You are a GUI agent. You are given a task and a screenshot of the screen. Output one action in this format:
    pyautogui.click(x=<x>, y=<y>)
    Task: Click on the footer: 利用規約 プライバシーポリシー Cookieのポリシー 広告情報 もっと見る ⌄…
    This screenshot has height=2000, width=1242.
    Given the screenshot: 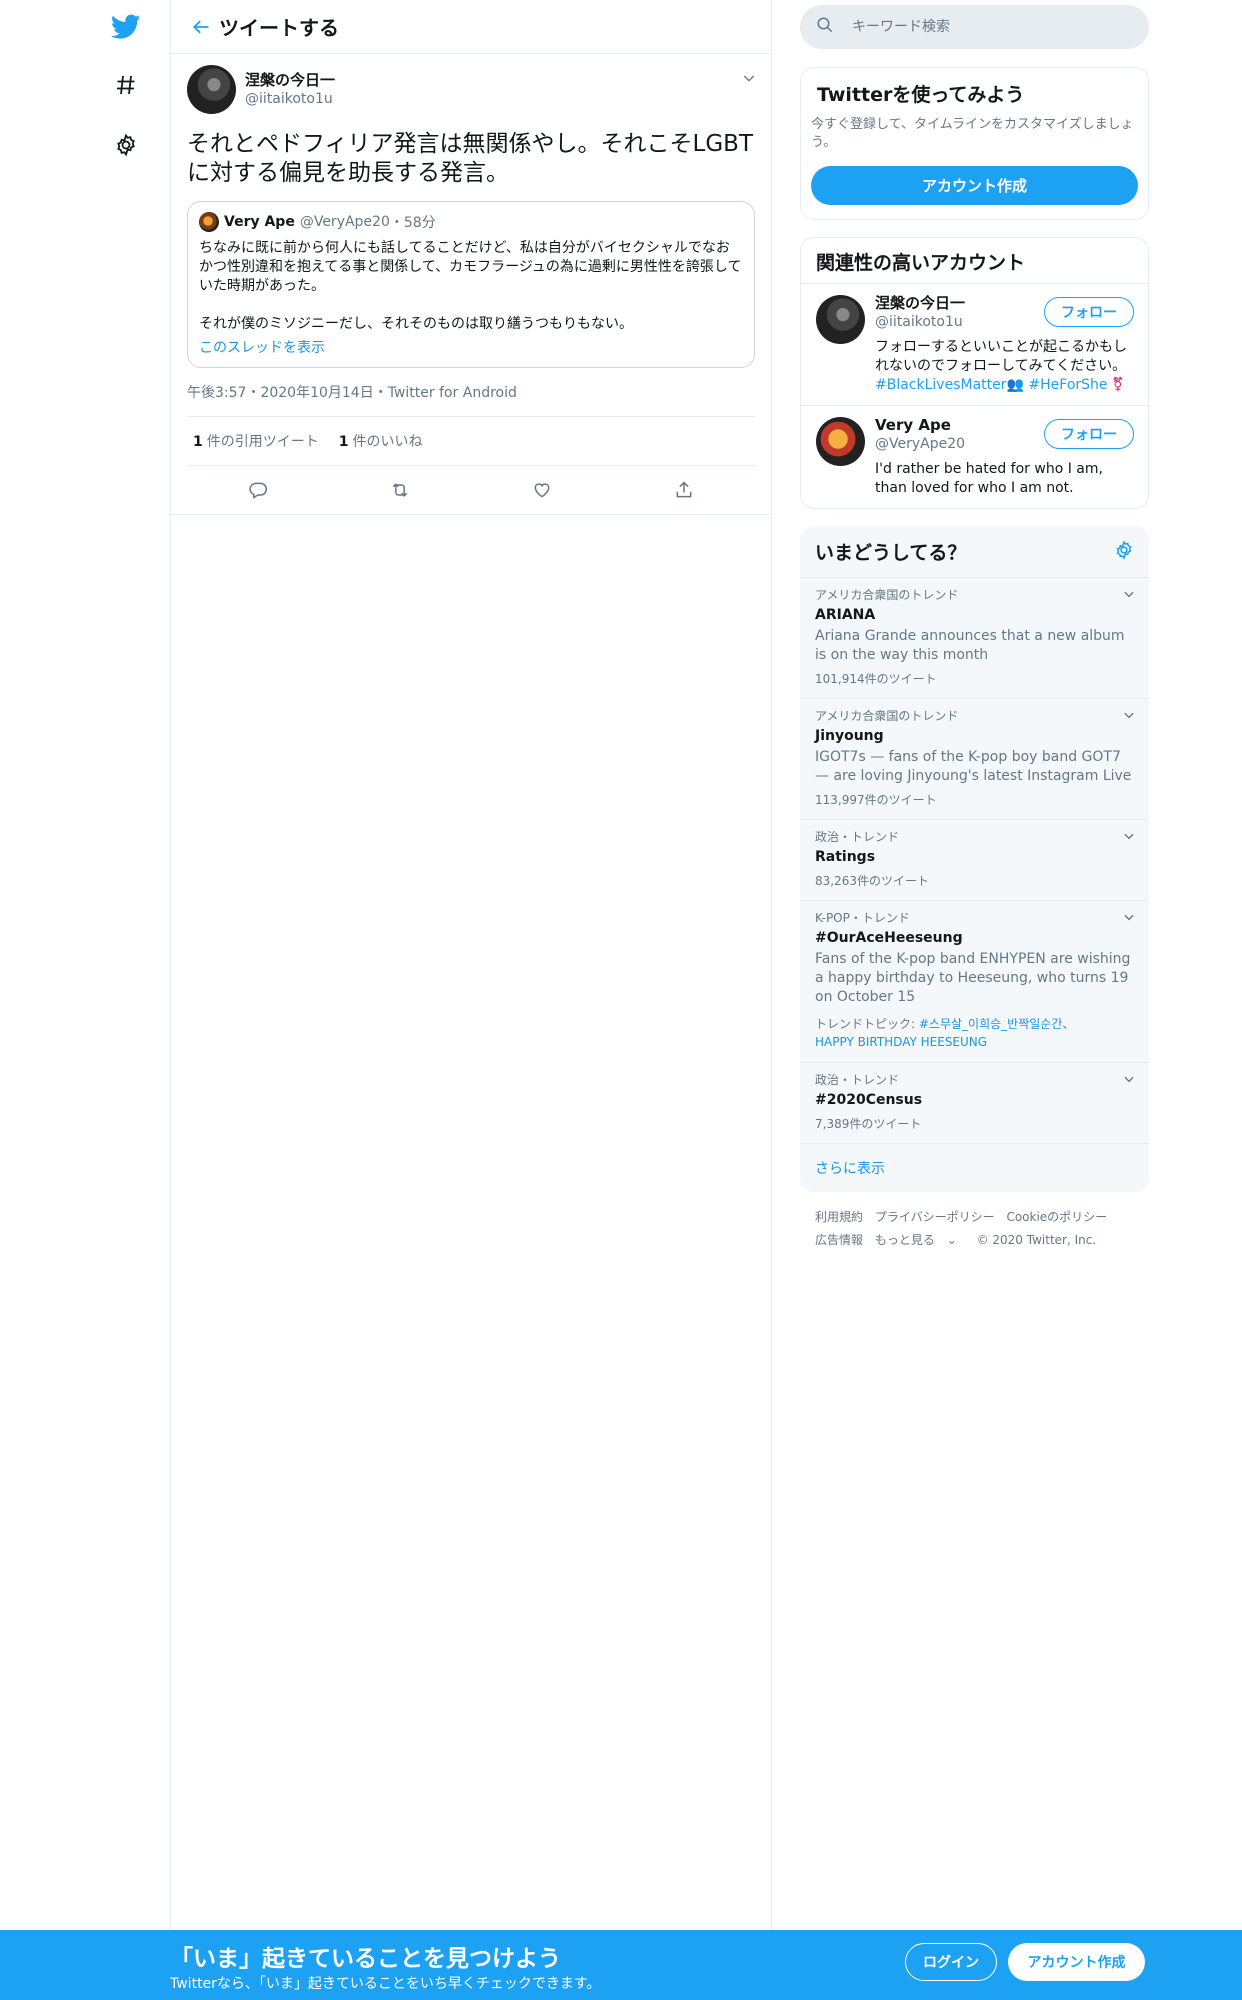 What is the action you would take?
    pyautogui.click(x=974, y=1229)
    